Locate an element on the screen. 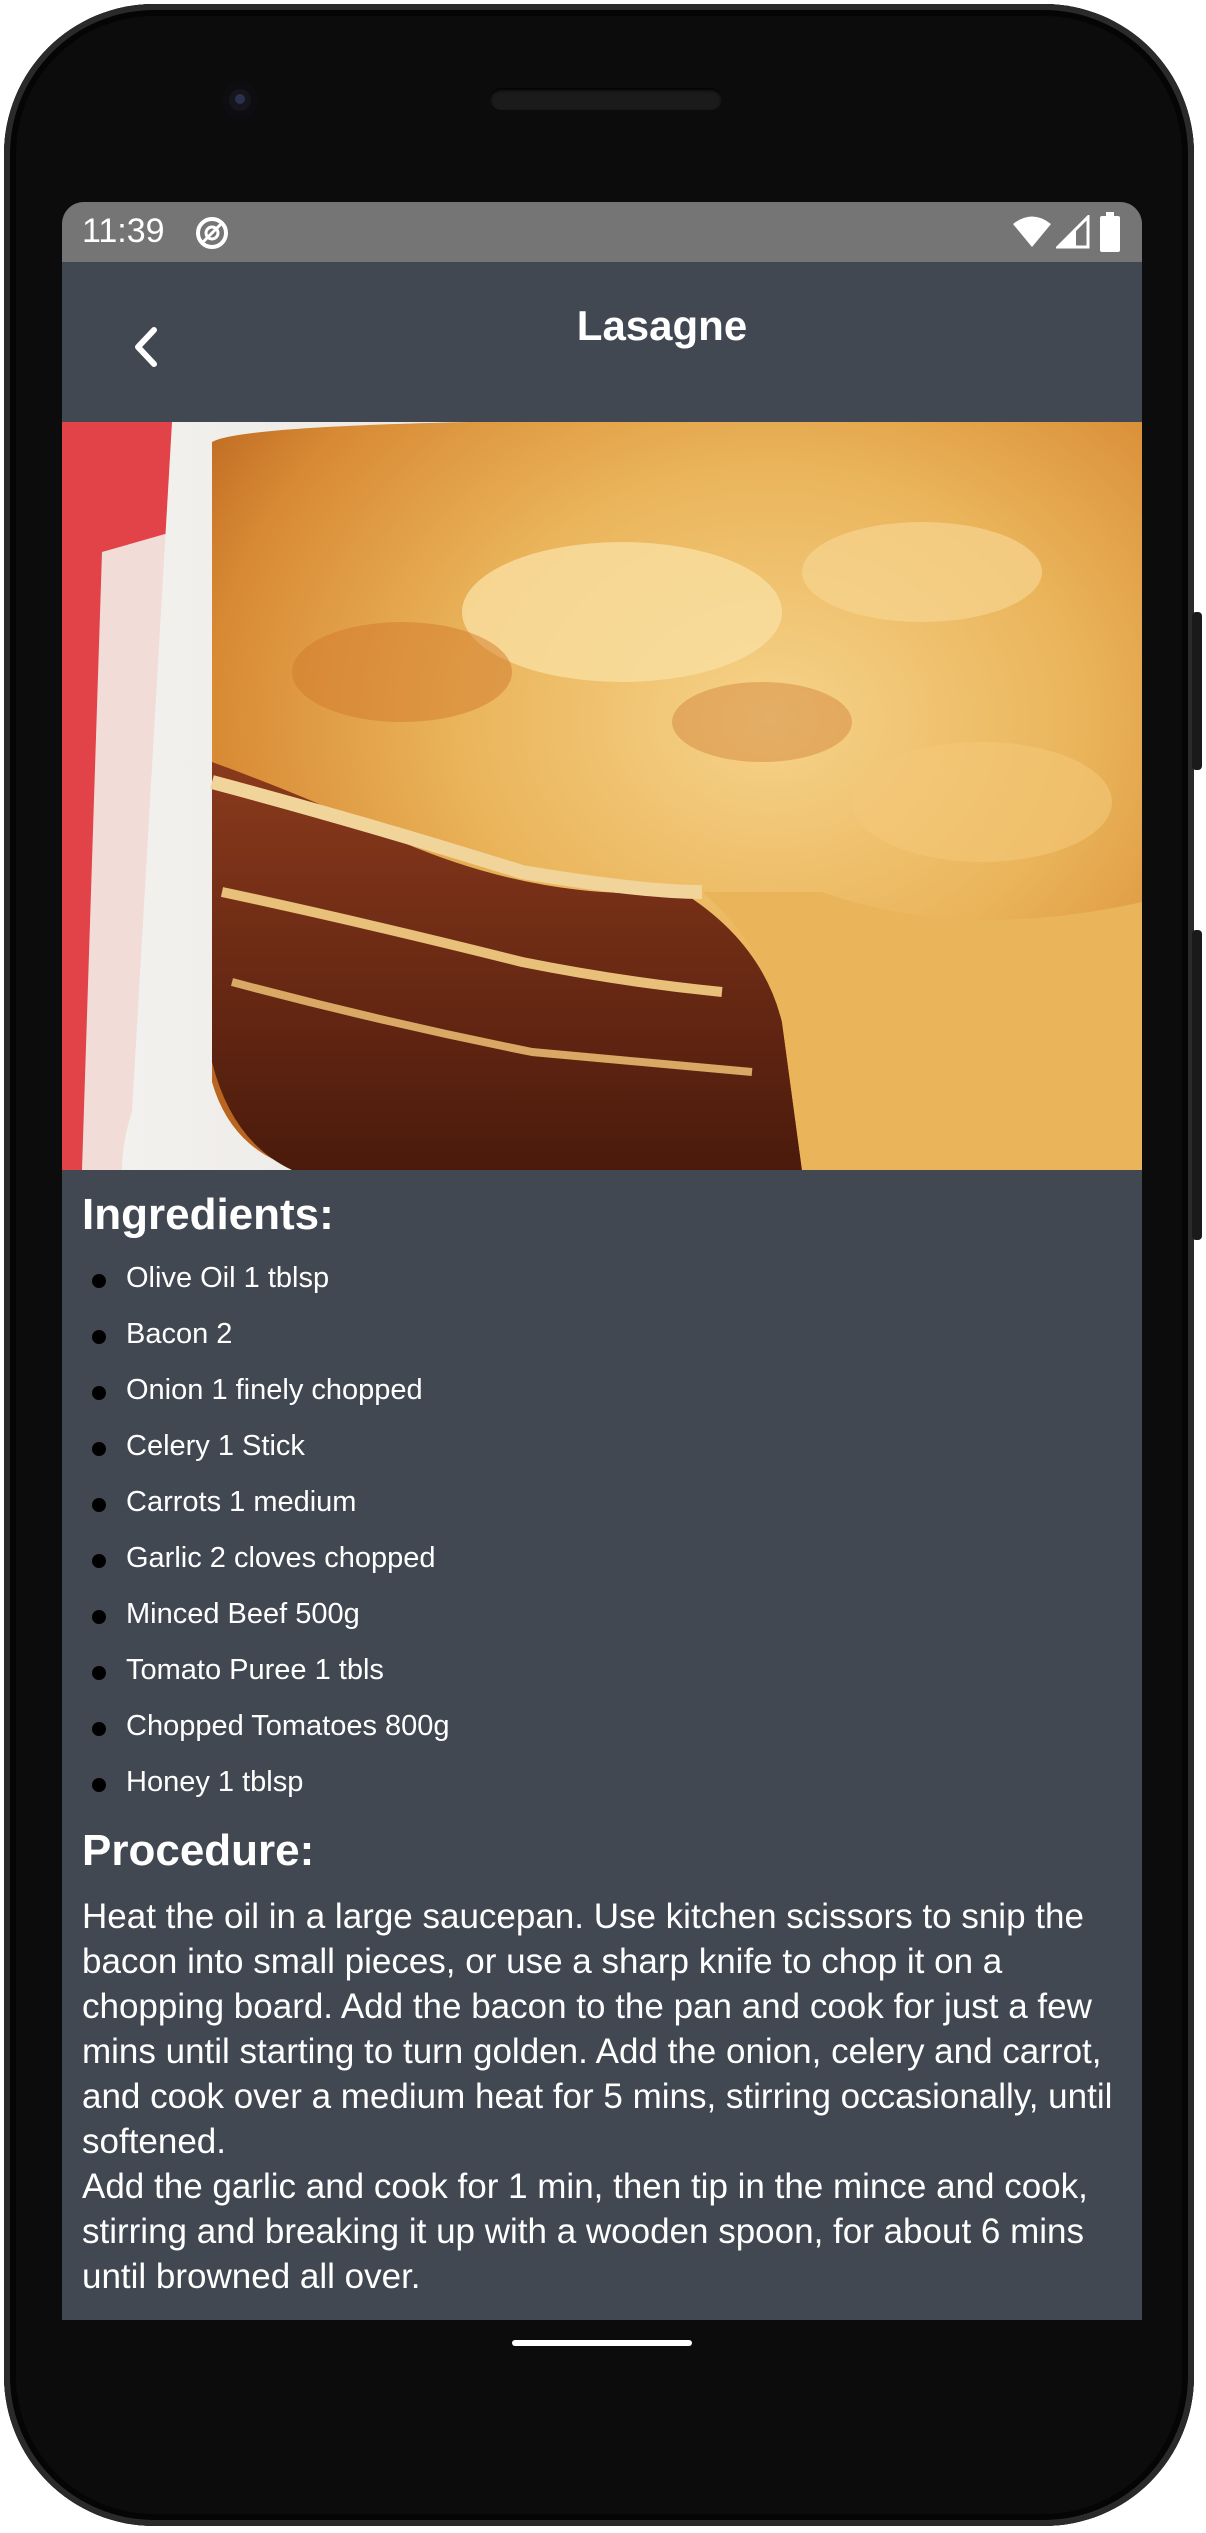 Image resolution: width=1206 pixels, height=2533 pixels. do-not-disturb-icon is located at coordinates (212, 233).